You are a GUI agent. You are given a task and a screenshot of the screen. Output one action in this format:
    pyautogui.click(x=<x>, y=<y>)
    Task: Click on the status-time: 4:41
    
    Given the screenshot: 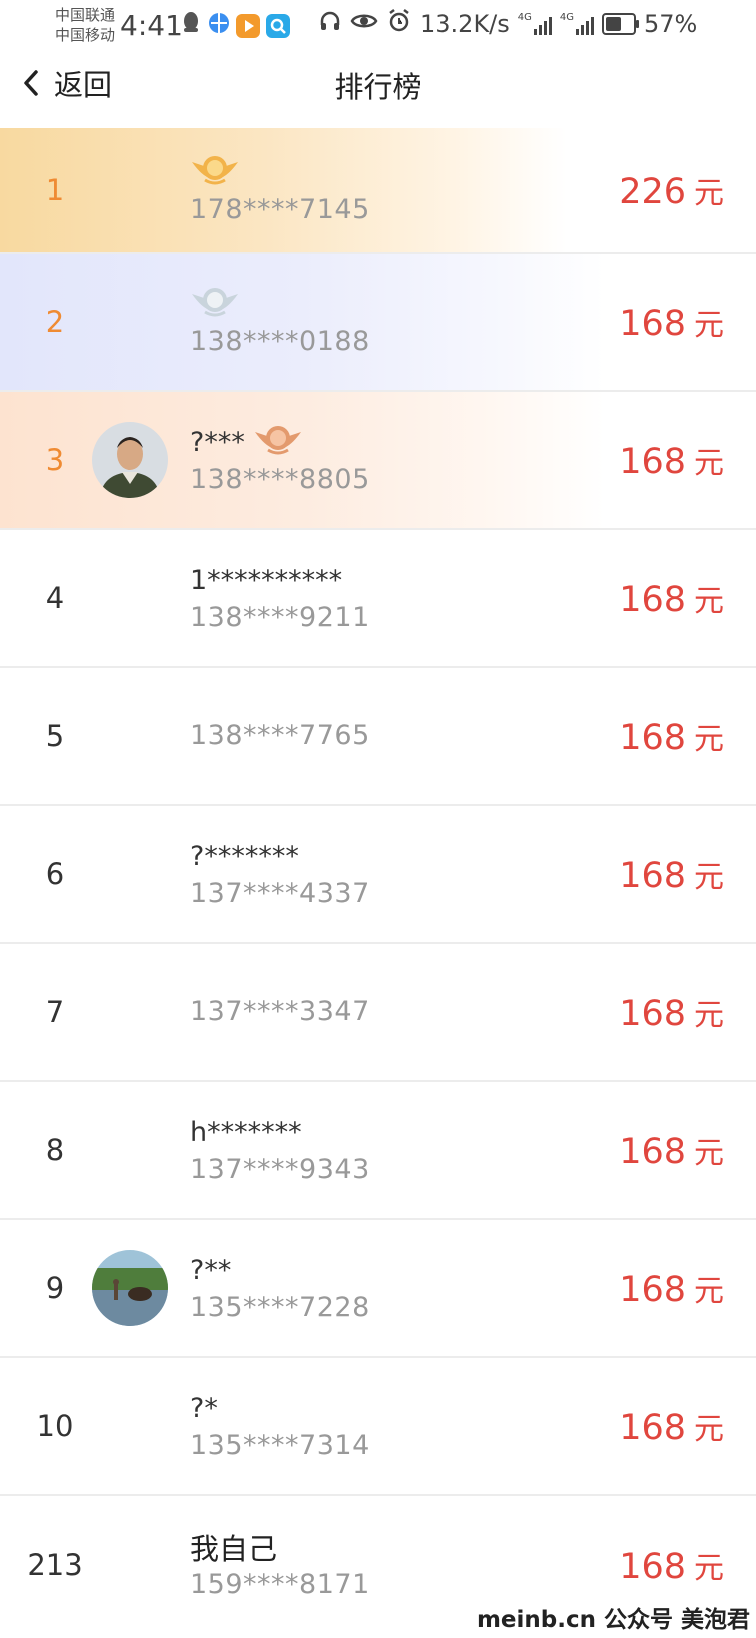 What is the action you would take?
    pyautogui.click(x=151, y=25)
    